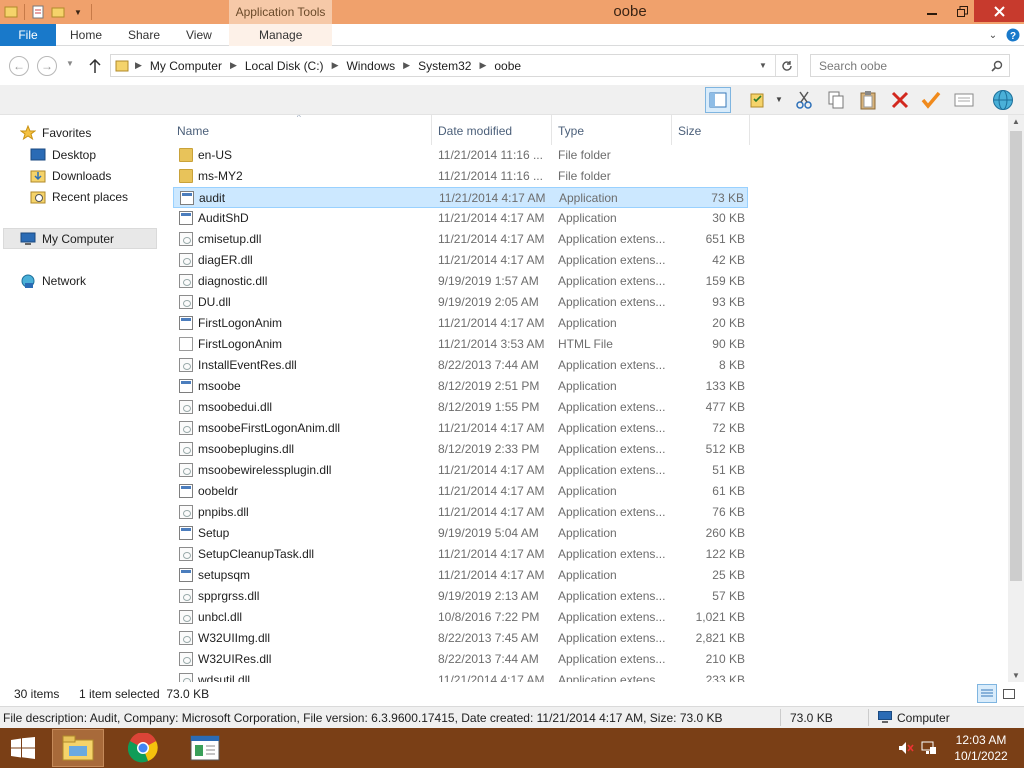  I want to click on taskbar-chrome, so click(143, 748).